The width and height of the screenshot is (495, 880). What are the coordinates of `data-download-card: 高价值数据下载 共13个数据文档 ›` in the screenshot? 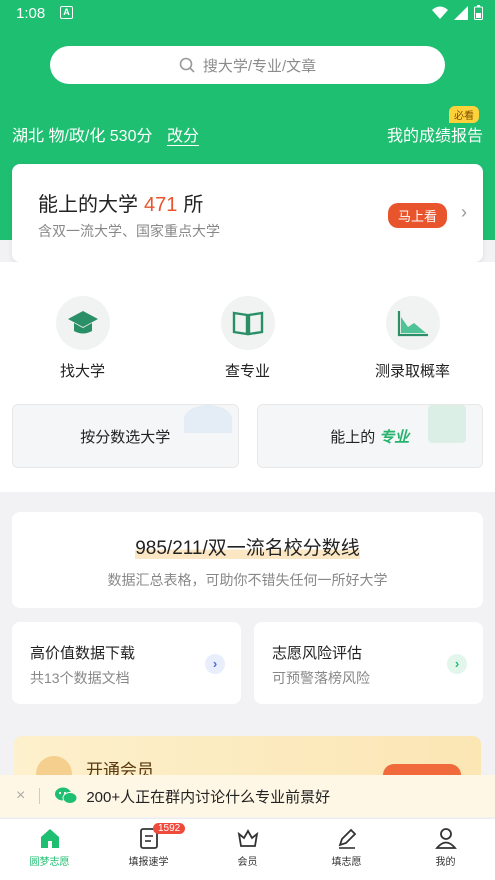 It's located at (126, 663).